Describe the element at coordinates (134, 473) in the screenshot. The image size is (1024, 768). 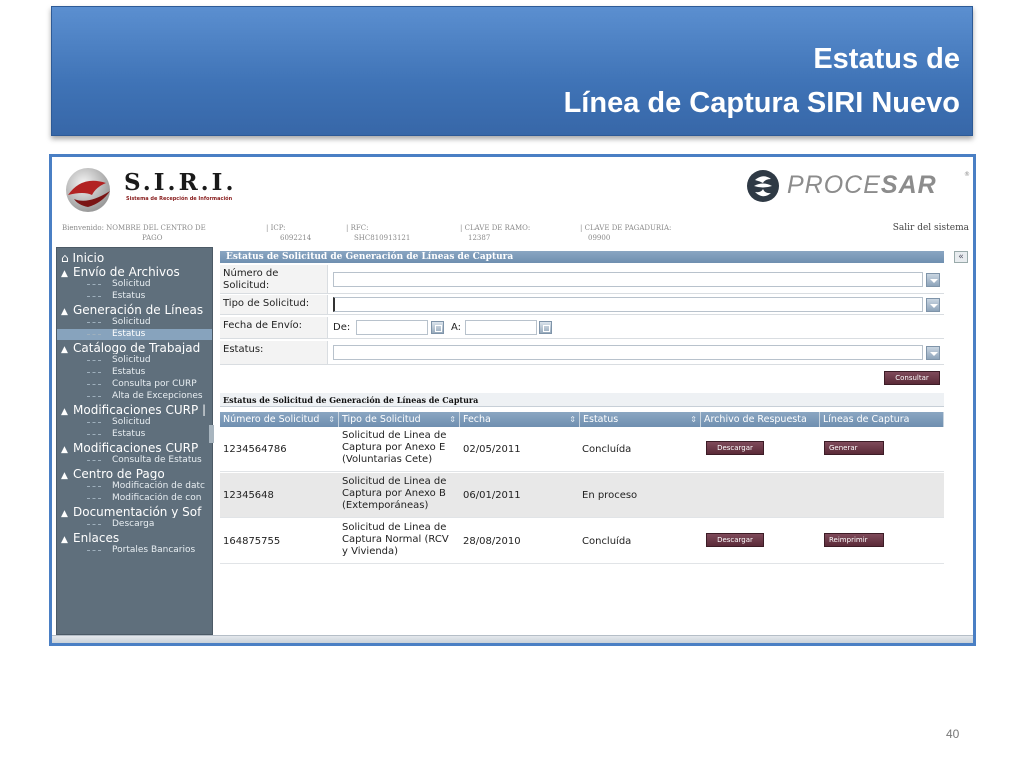
I see `sidebar-section: ▲ Centro de Pago` at that location.